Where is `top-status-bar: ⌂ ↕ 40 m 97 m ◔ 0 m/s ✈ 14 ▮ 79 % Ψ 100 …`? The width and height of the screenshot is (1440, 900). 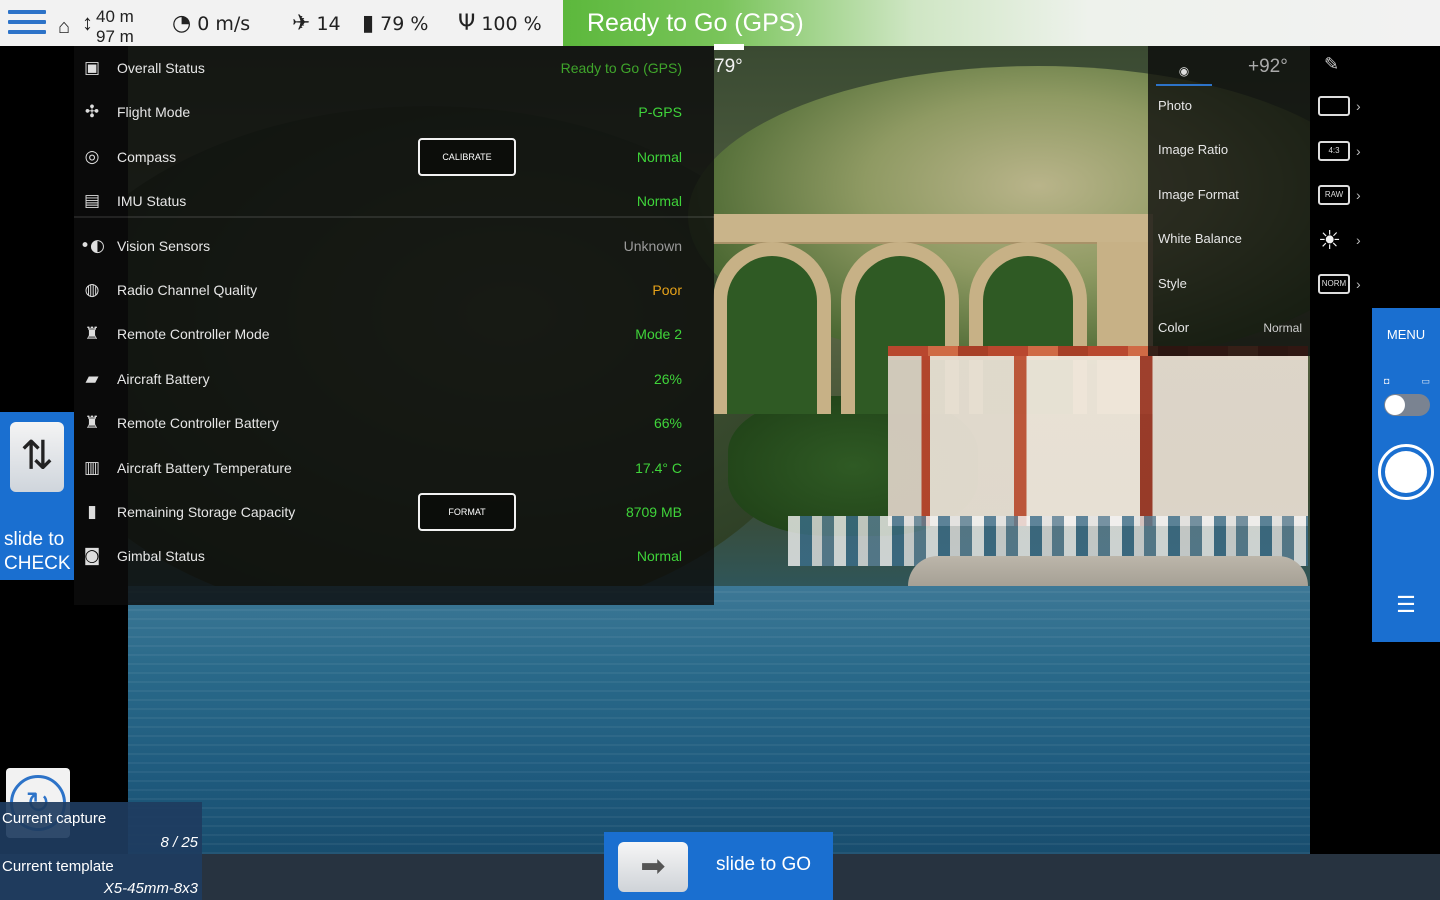
top-status-bar: ⌂ ↕ 40 m 97 m ◔ 0 m/s ✈ 14 ▮ 79 % Ψ 100 … is located at coordinates (720, 23).